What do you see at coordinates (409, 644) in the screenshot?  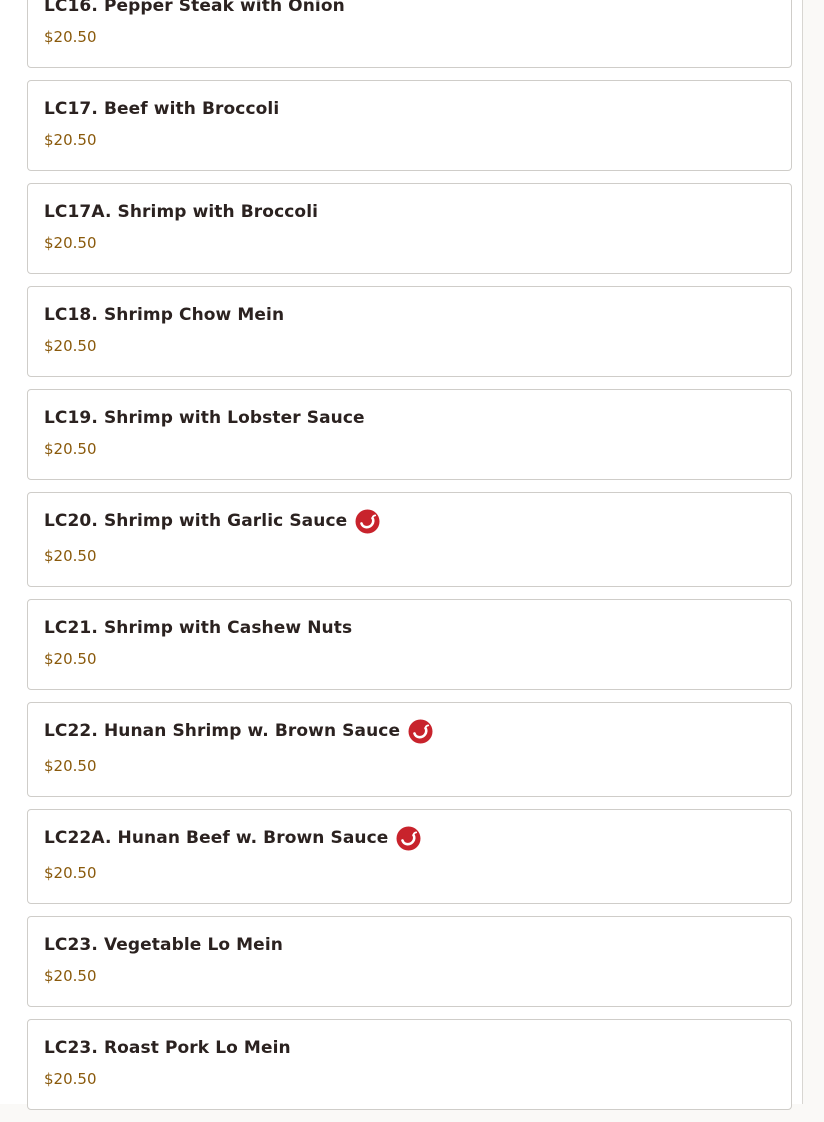 I see `menu-item-card: LC21. Shrimp with Cashew Nuts $20.50` at bounding box center [409, 644].